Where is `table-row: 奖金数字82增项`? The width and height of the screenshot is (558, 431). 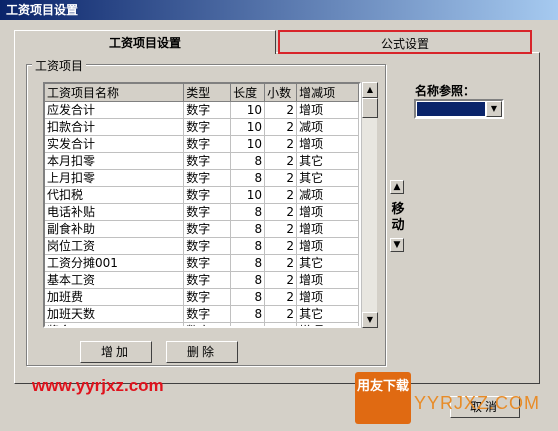 table-row: 奖金数字82增项 is located at coordinates (202, 324).